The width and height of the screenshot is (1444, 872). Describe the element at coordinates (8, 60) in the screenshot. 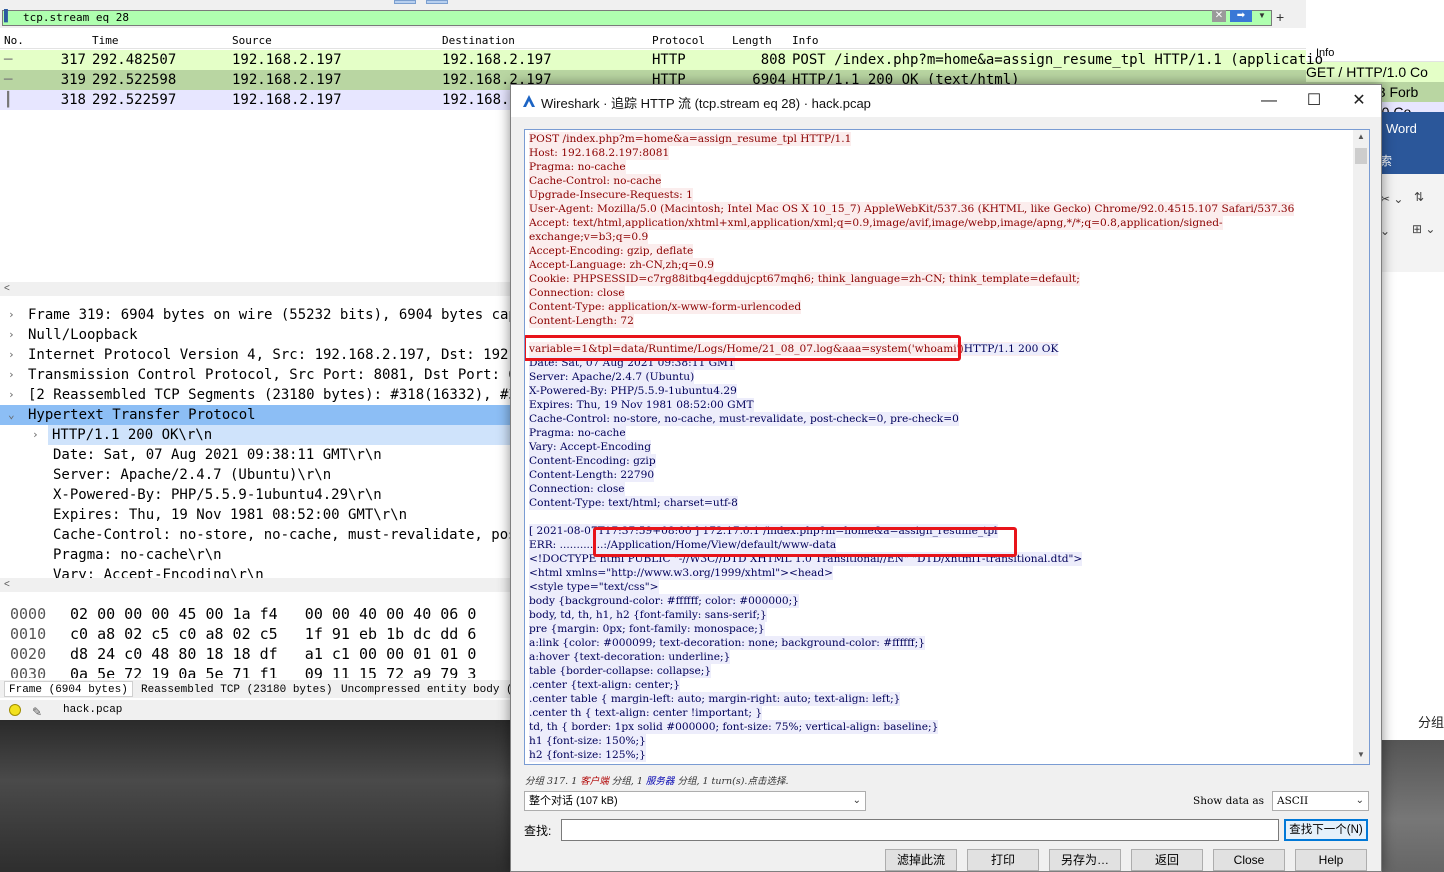

I see `related-packet-icon: ─` at that location.